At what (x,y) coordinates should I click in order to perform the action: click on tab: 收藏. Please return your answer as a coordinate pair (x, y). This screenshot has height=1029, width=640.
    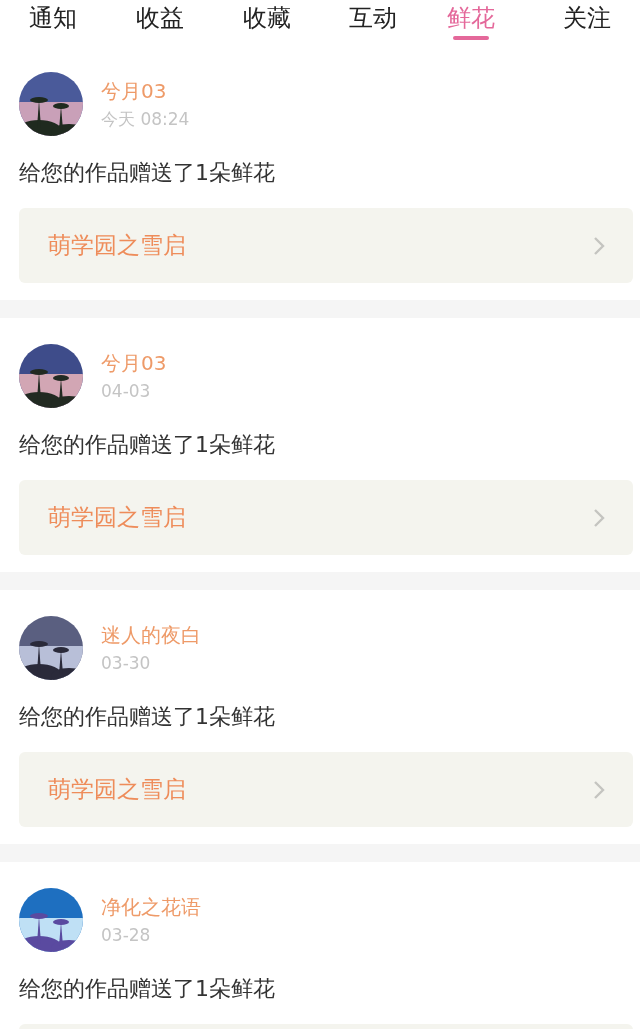
    Looking at the image, I should click on (266, 18).